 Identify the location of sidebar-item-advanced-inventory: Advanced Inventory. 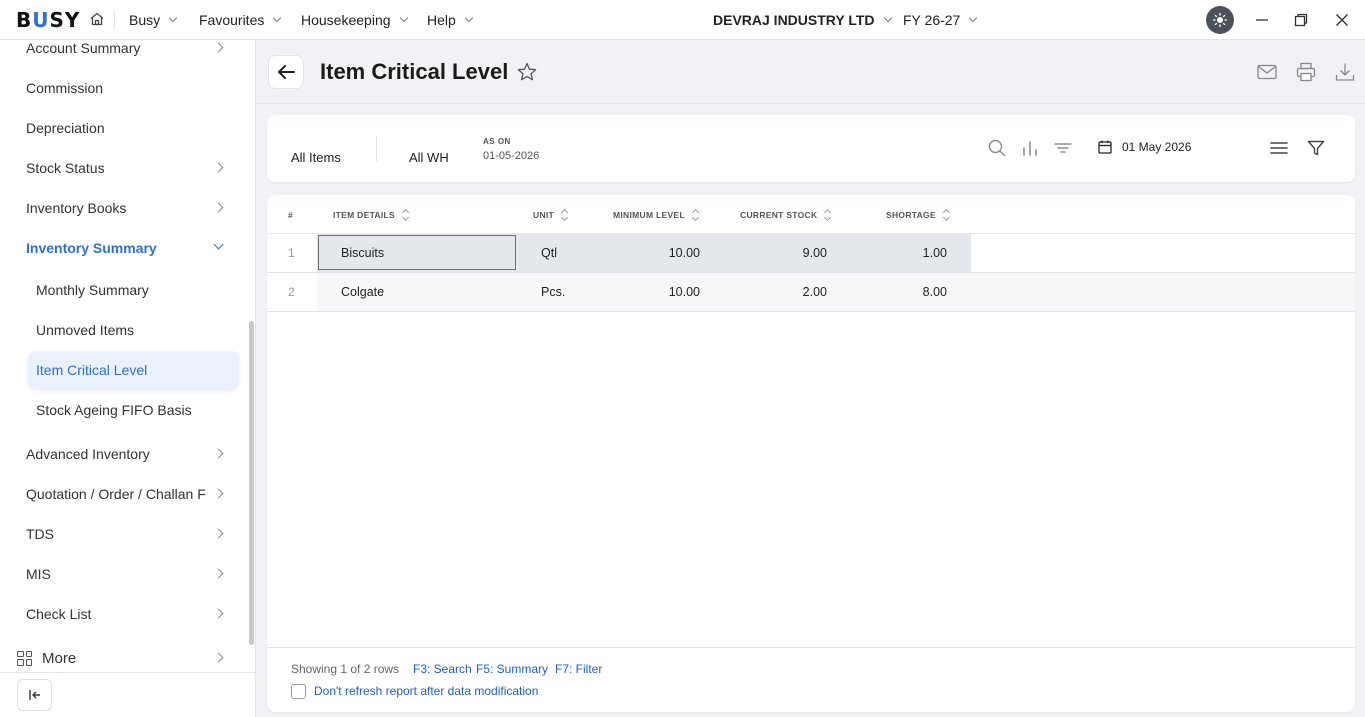
(128, 454).